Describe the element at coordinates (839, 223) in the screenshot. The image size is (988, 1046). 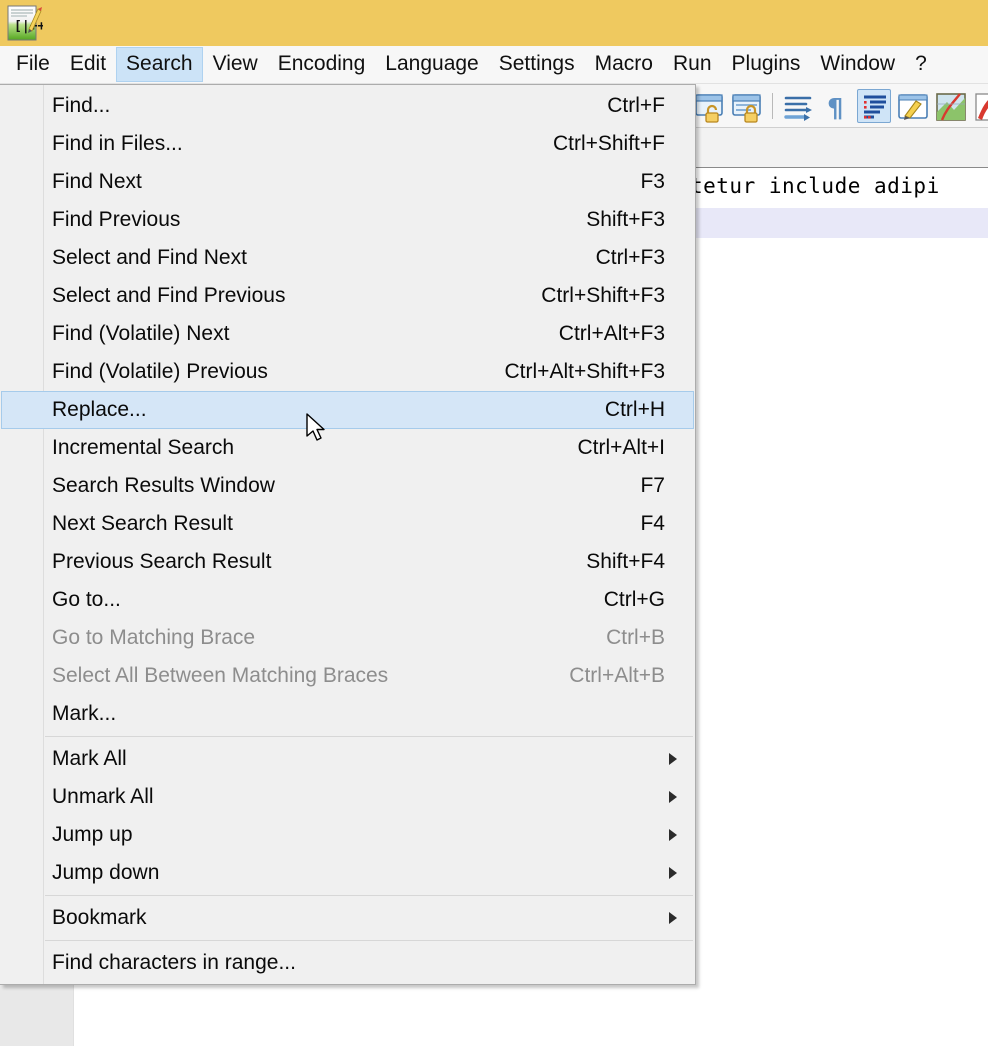
I see `current-line-highlight` at that location.